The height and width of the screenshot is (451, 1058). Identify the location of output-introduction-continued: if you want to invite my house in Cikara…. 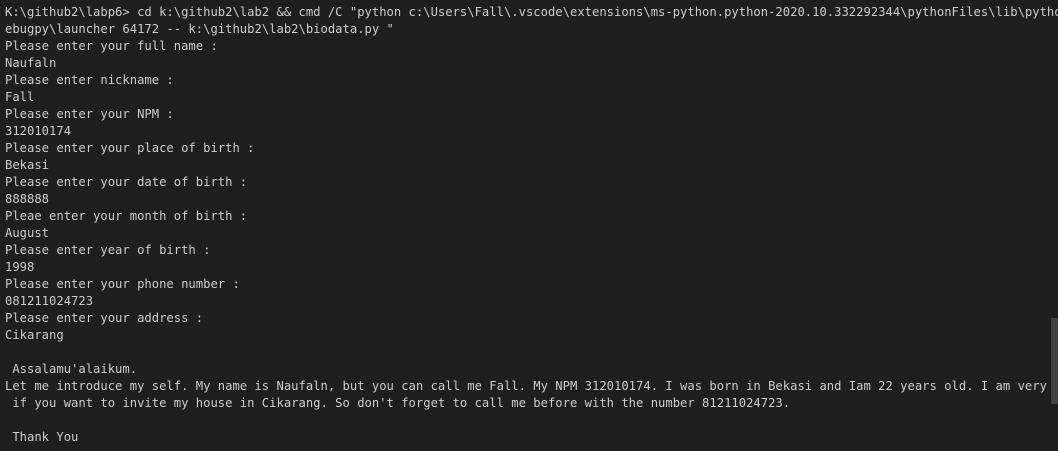
(398, 403).